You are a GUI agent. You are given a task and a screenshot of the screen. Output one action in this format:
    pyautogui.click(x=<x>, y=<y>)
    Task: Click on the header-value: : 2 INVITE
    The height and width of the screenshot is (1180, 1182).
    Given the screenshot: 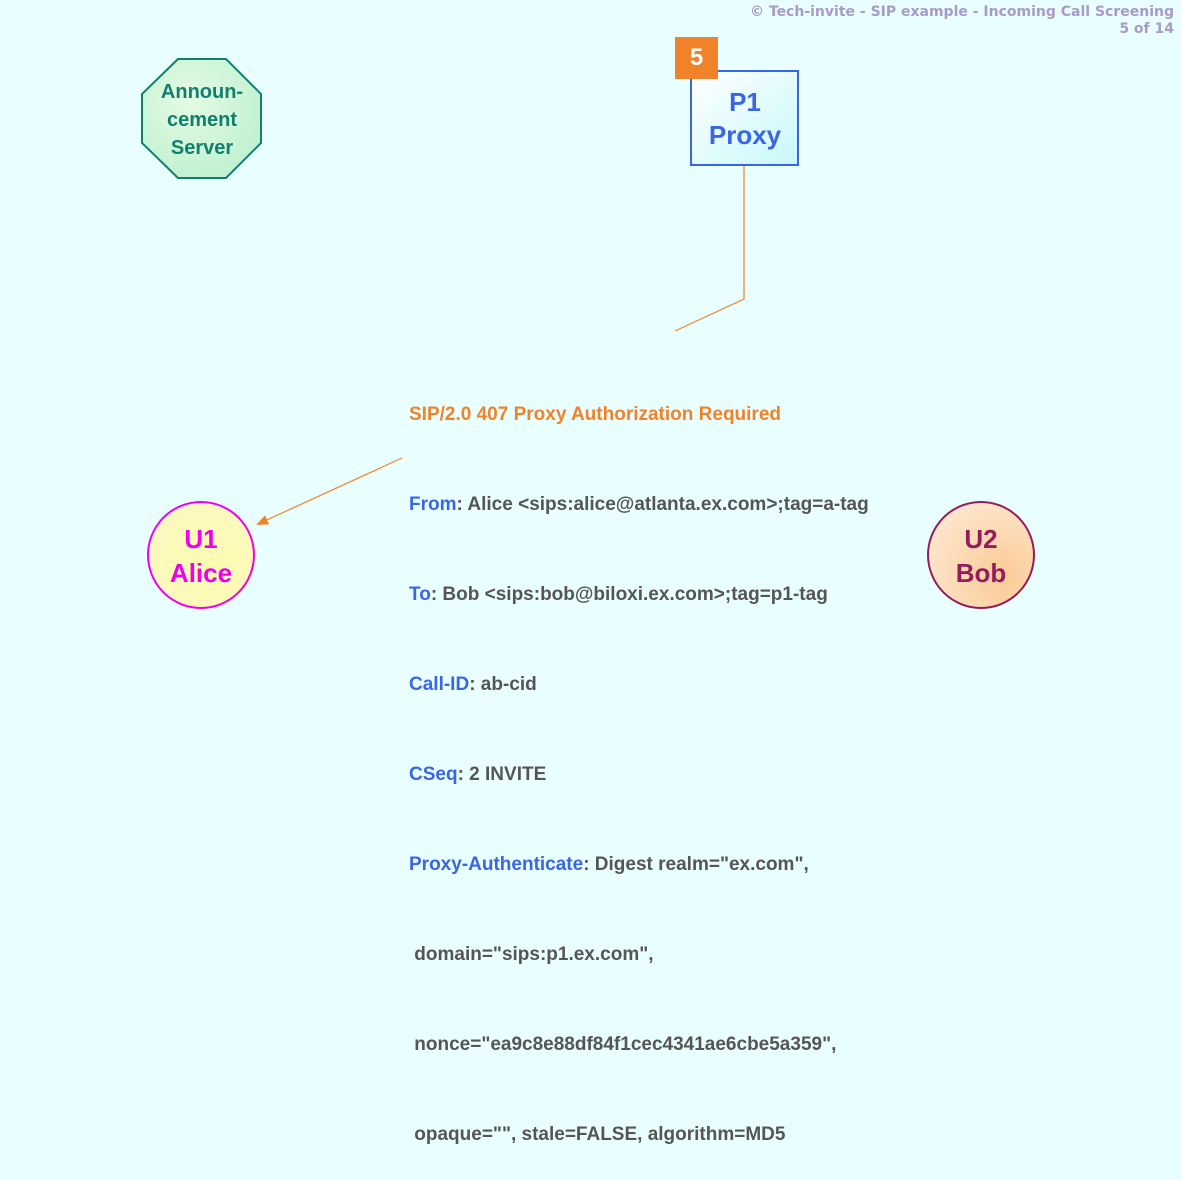 What is the action you would take?
    pyautogui.click(x=502, y=774)
    